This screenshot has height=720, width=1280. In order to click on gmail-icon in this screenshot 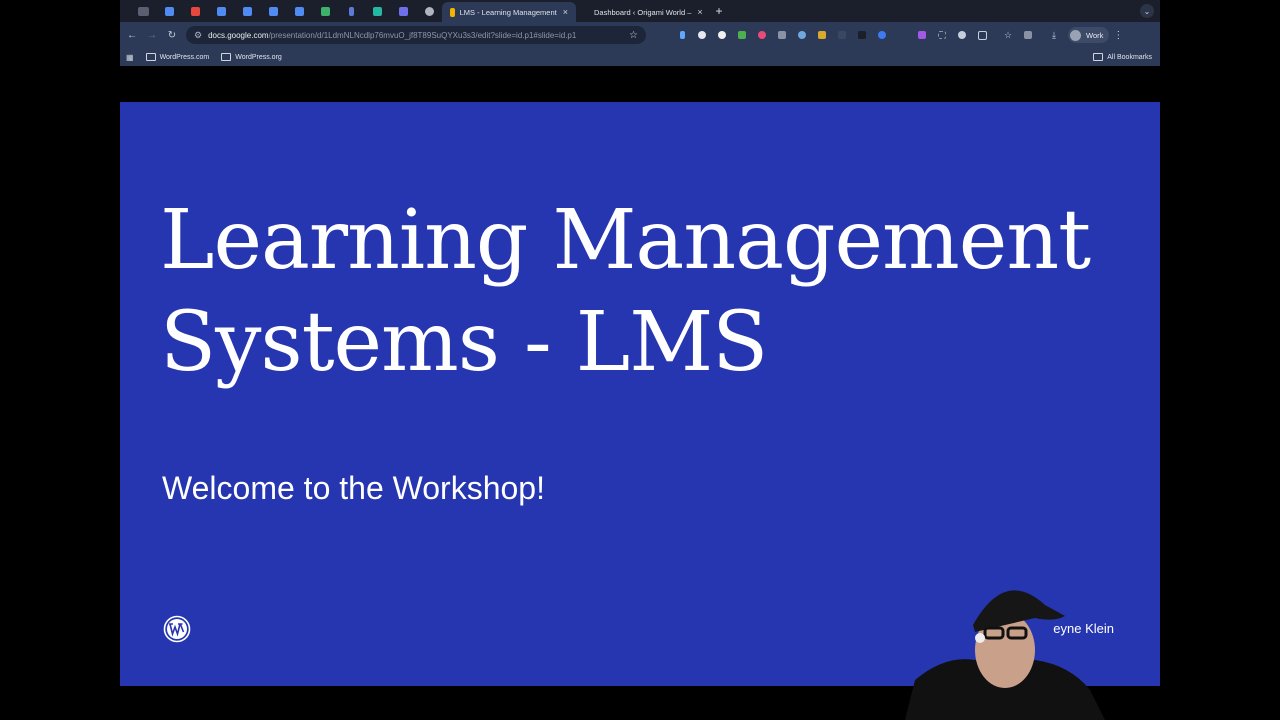, I will do `click(195, 11)`.